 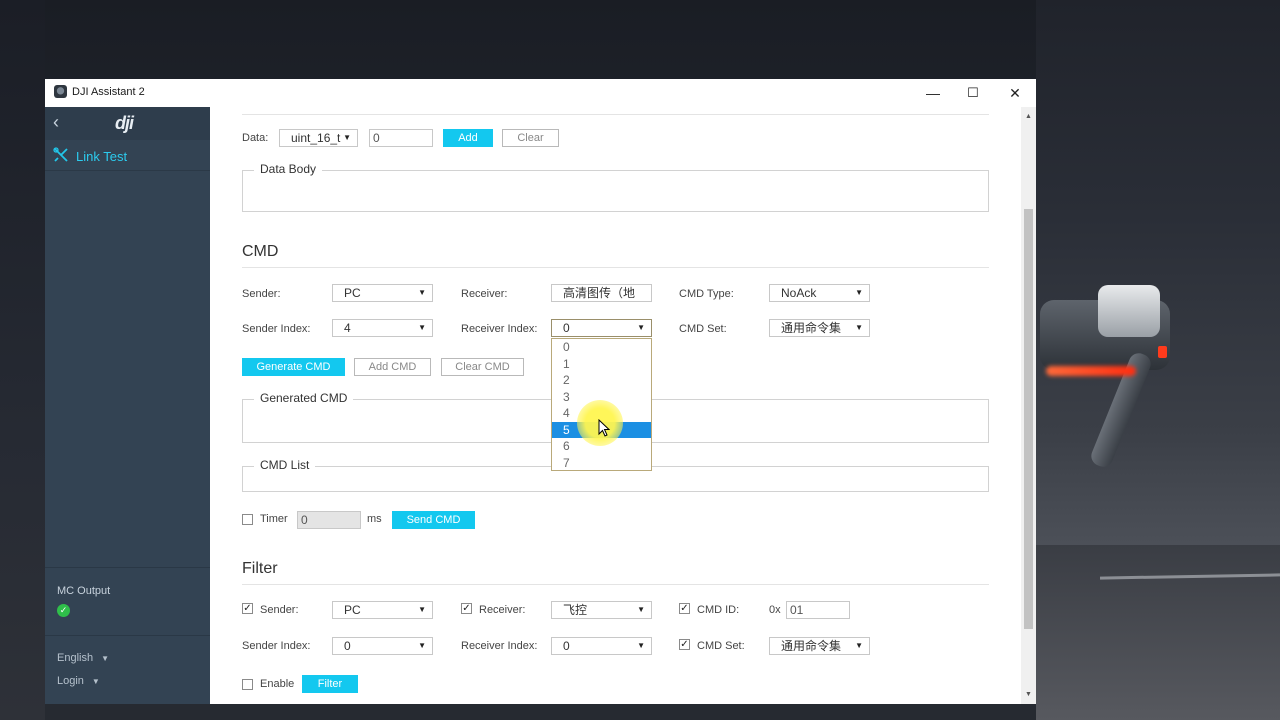 What do you see at coordinates (601, 463) in the screenshot?
I see `dropdown-option: 7` at bounding box center [601, 463].